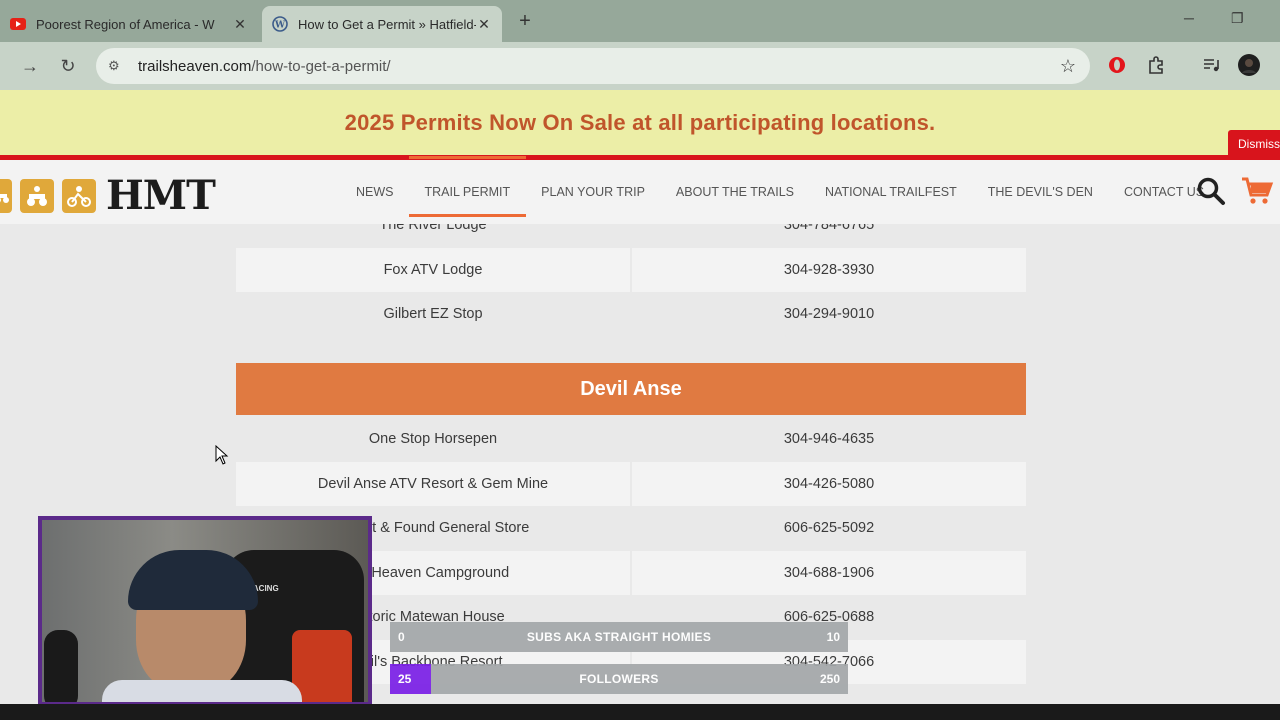 Image resolution: width=1280 pixels, height=720 pixels. What do you see at coordinates (401, 637) in the screenshot?
I see `subs-goal-current: 0` at bounding box center [401, 637].